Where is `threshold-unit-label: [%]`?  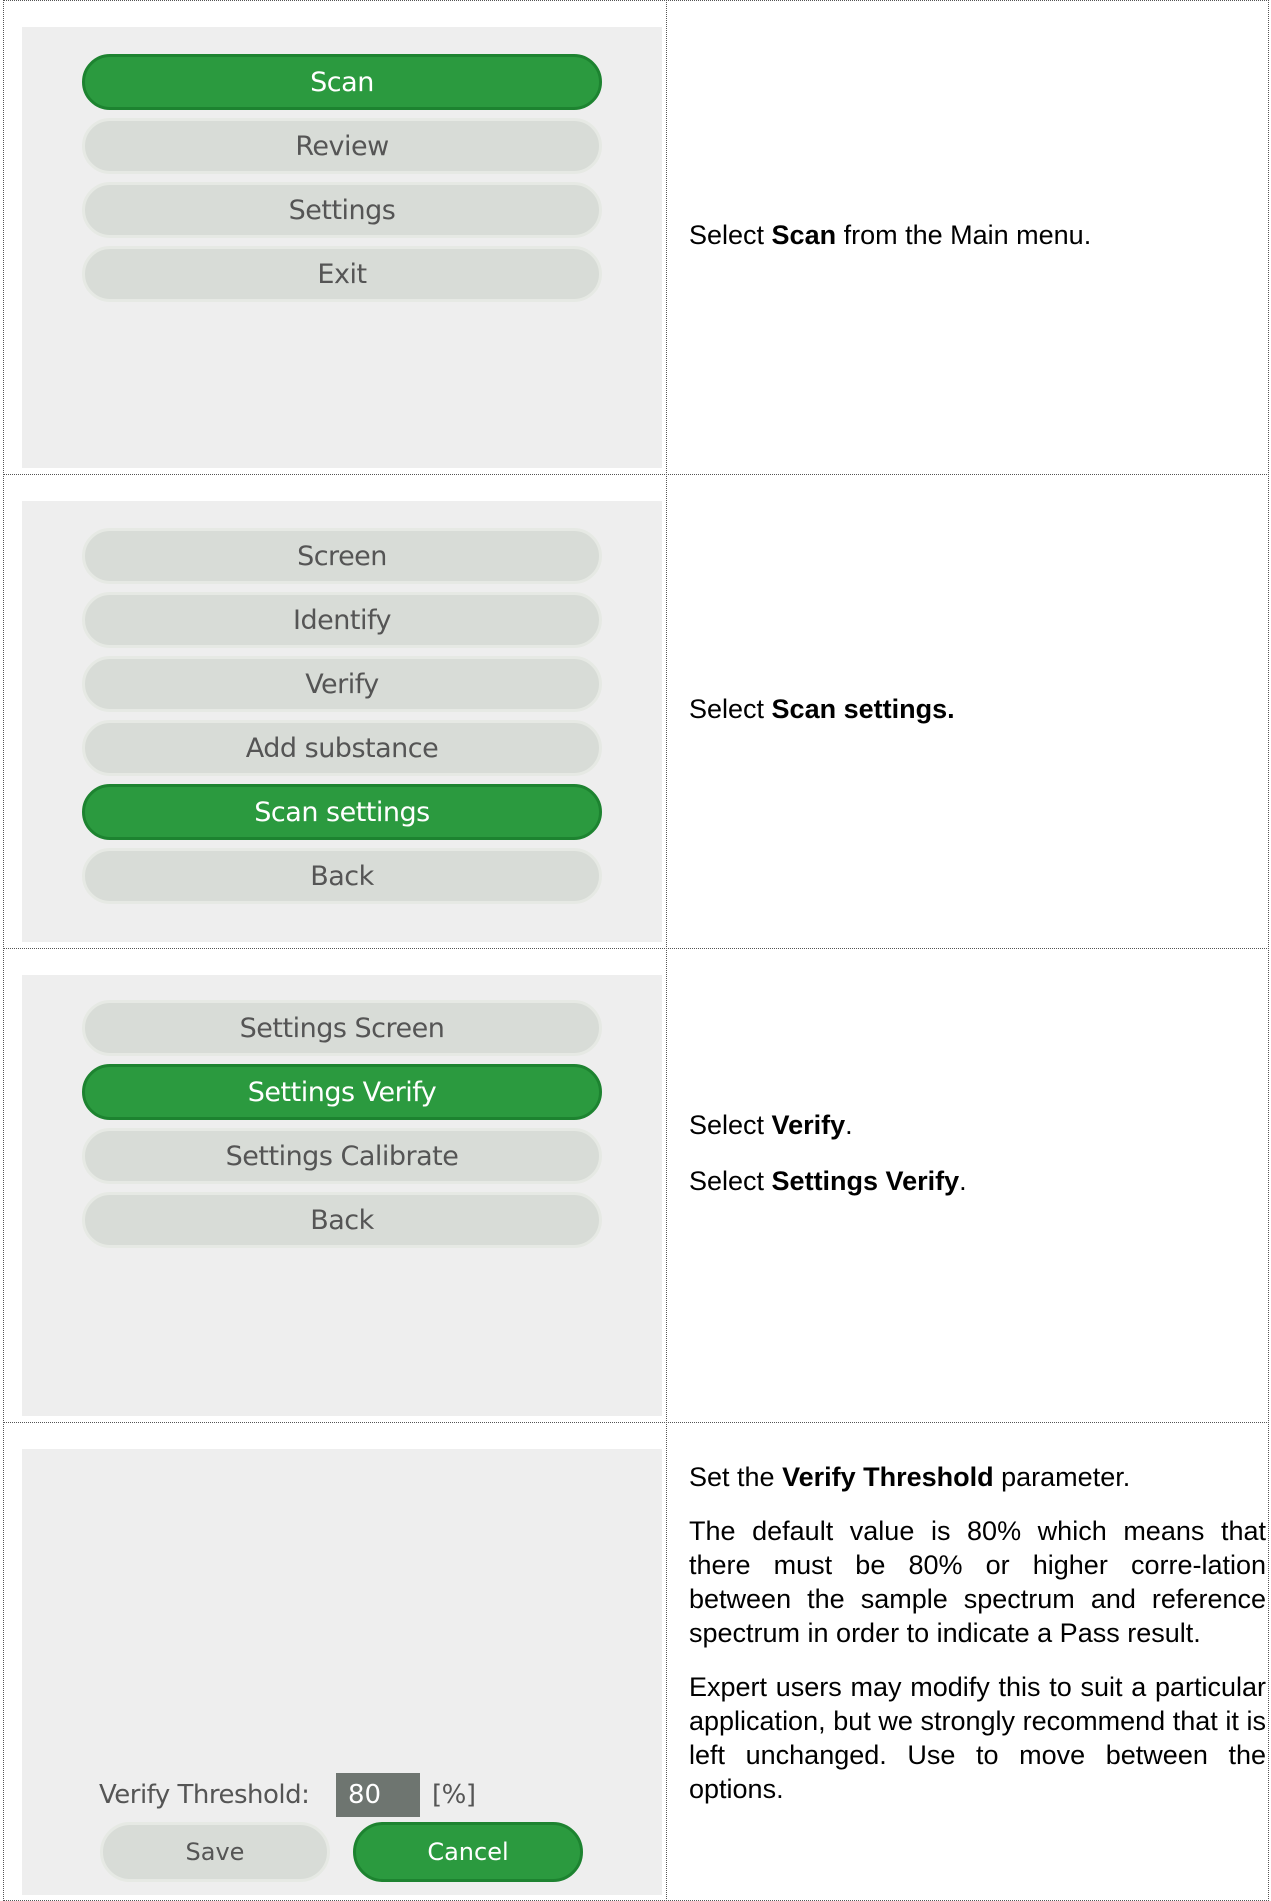
threshold-unit-label: [%] is located at coordinates (454, 1795).